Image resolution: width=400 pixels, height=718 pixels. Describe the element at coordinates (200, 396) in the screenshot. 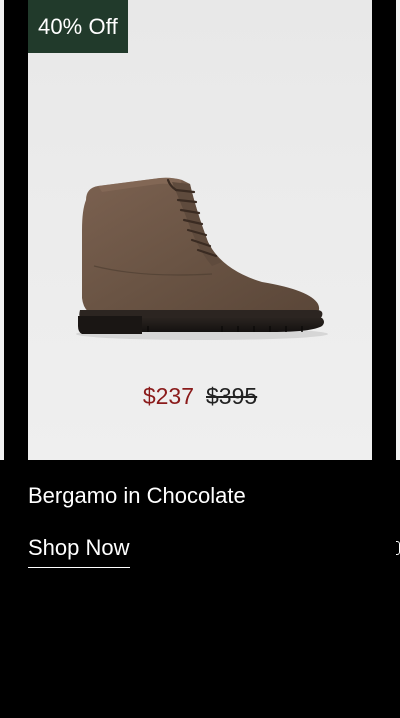

I see `price-row: $237 $395` at that location.